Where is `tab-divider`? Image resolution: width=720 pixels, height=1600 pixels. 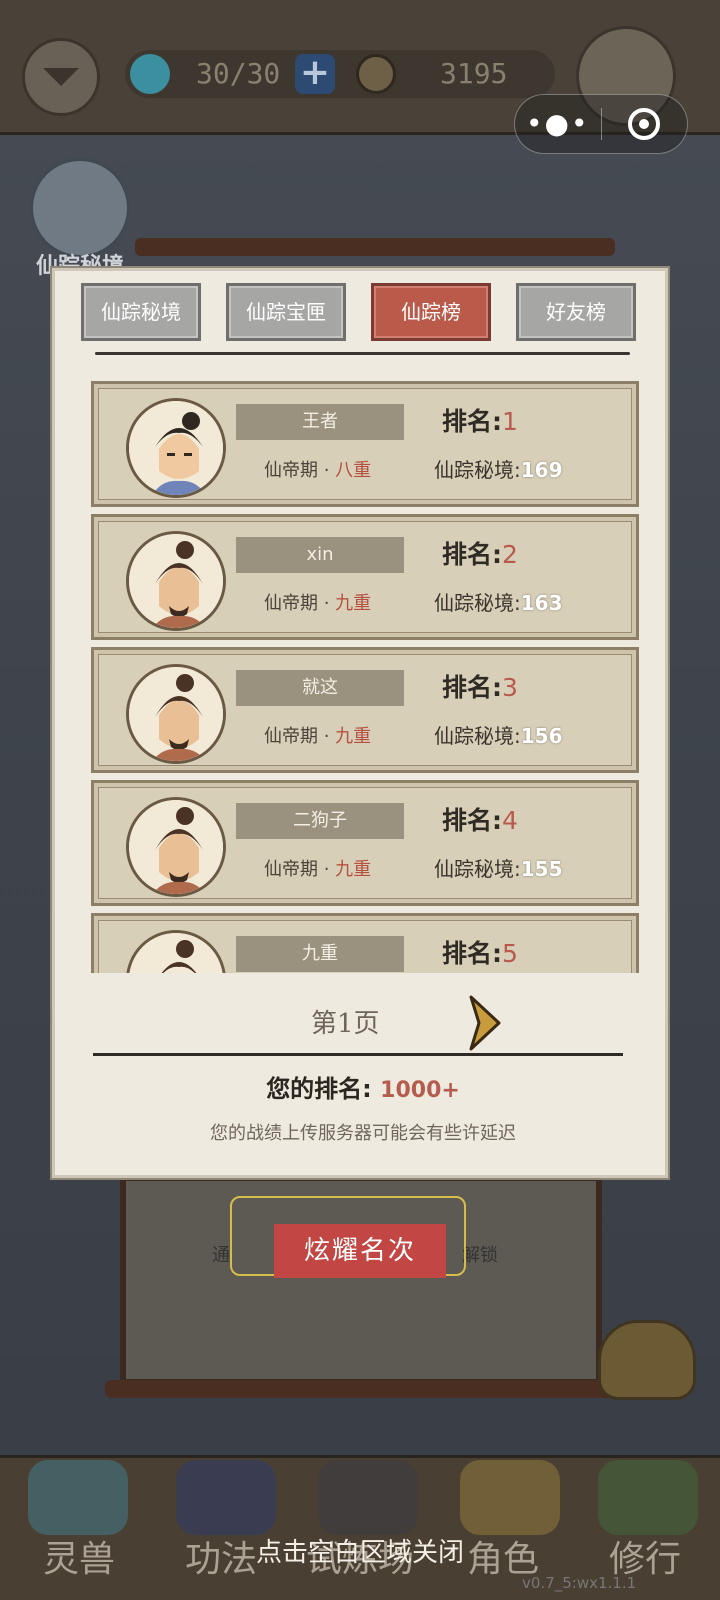 tab-divider is located at coordinates (362, 353).